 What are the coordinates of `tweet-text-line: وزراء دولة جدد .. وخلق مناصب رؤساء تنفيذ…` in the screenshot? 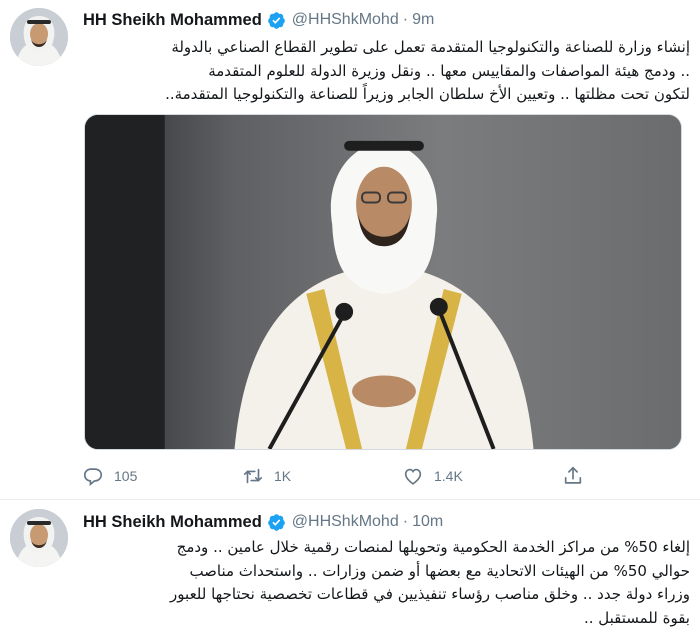 It's located at (430, 594).